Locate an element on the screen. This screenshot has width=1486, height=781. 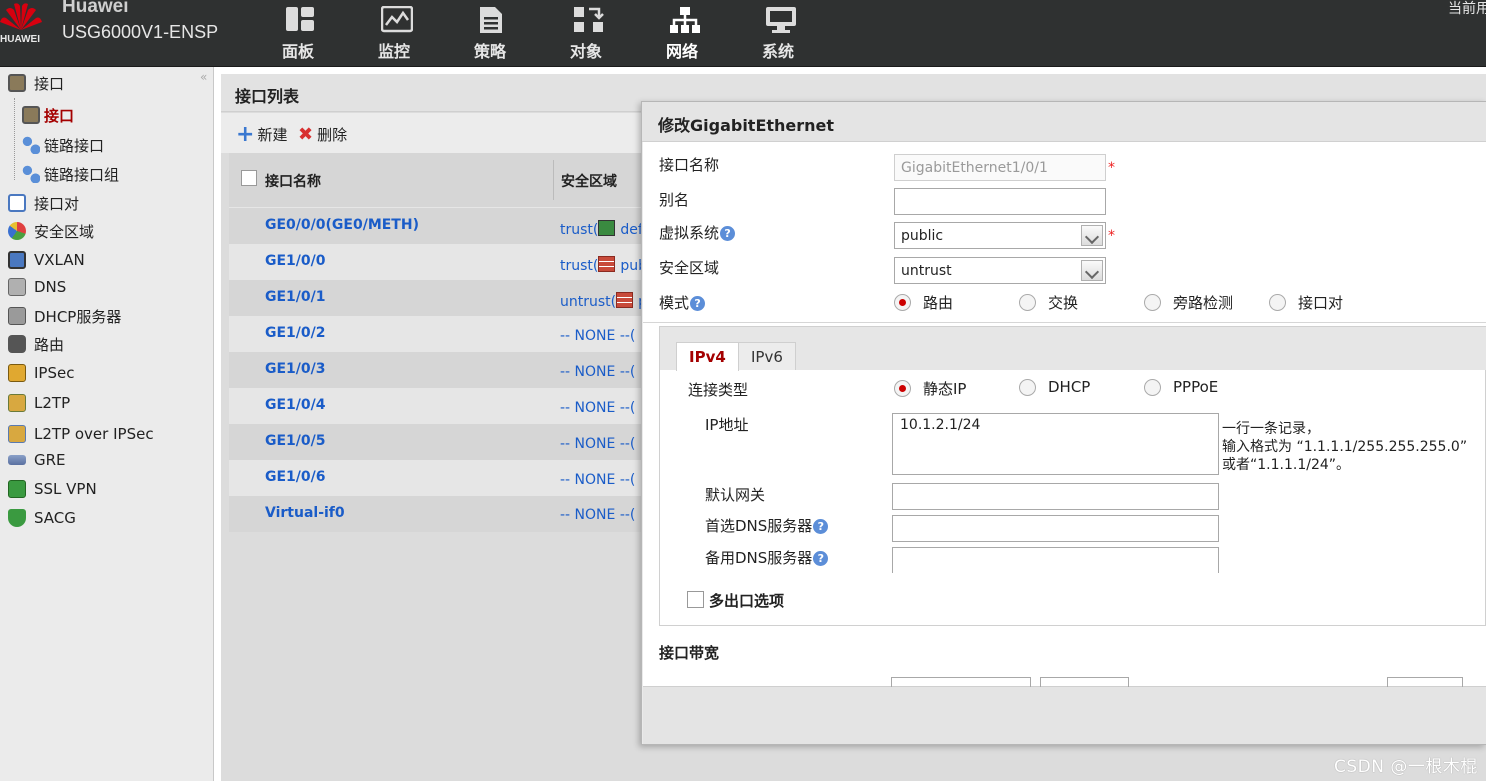
current-user-label: 当前用 is located at coordinates (1467, 9).